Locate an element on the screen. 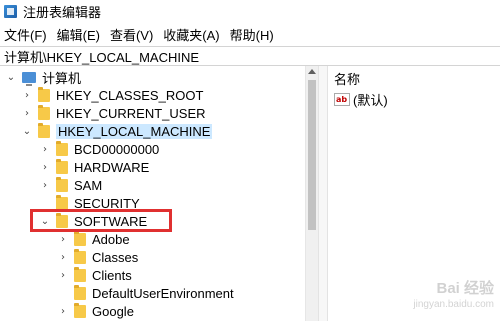 Image resolution: width=500 pixels, height=321 pixels. string-value-icon: ab is located at coordinates (342, 99).